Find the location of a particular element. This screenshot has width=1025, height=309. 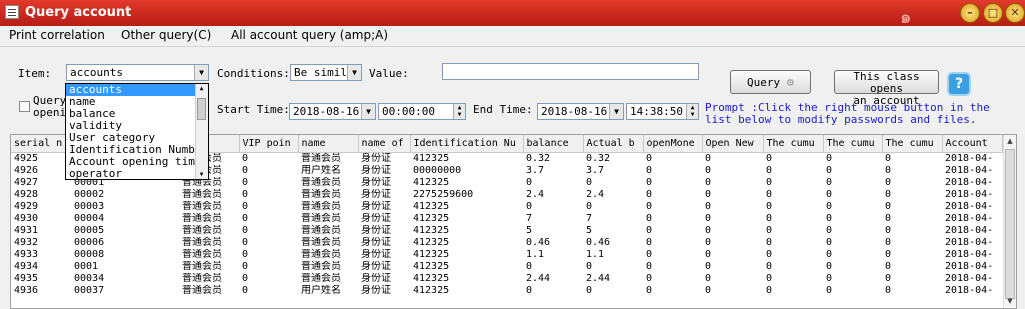

column-header: openMone is located at coordinates (673, 144).